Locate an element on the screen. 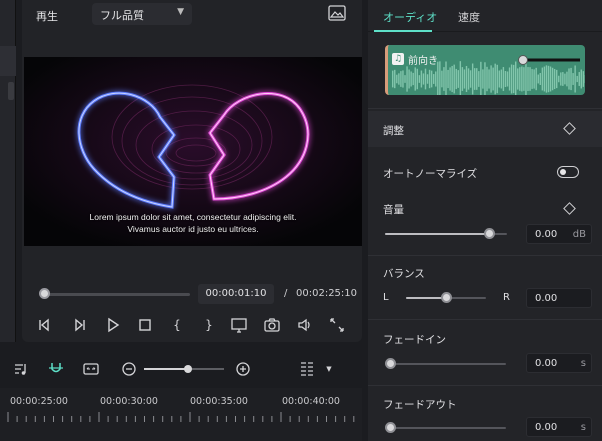  adjust-section-title: 調整 is located at coordinates (393, 131).